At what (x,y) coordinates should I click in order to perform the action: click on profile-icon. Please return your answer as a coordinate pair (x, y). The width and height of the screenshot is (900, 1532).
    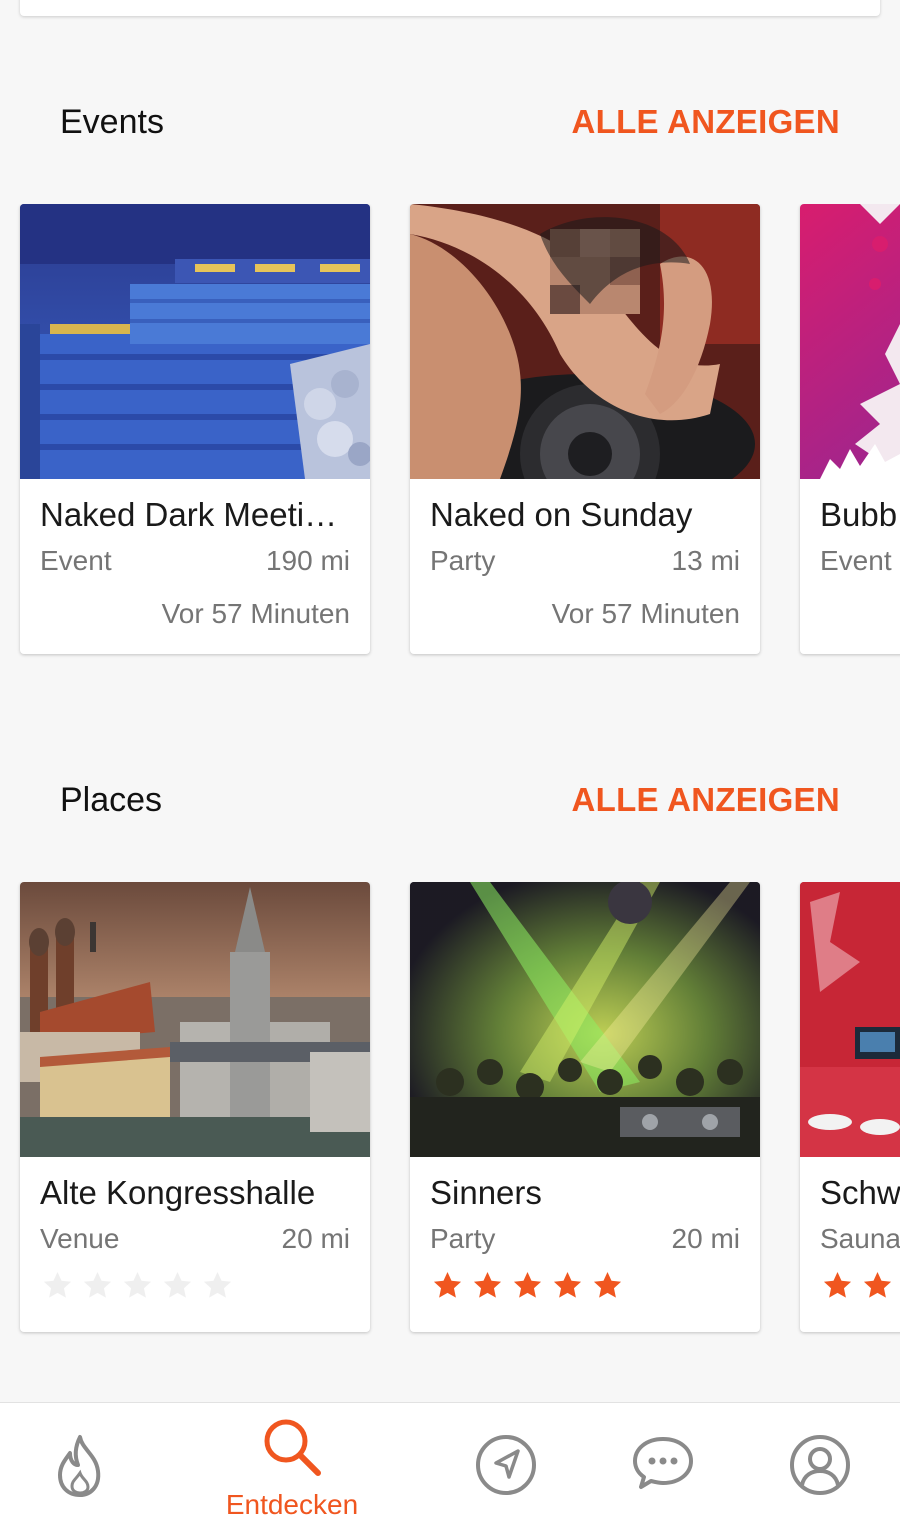
    Looking at the image, I should click on (820, 1465).